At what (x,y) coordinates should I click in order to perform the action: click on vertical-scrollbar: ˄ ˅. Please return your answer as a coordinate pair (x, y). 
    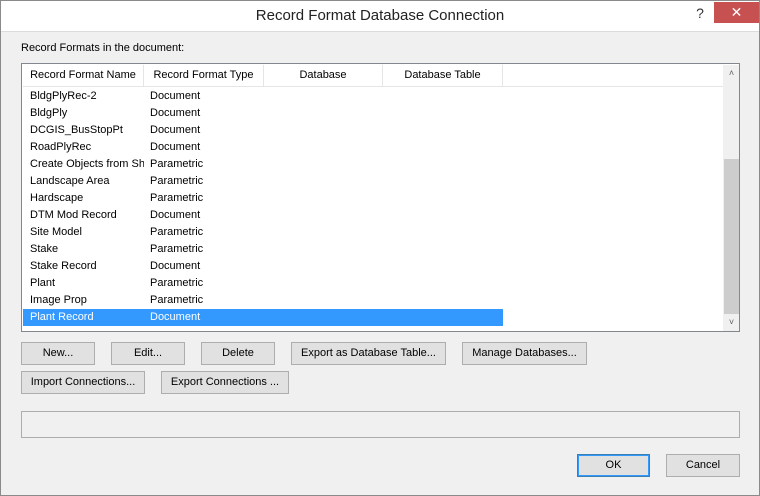
    Looking at the image, I should click on (731, 198).